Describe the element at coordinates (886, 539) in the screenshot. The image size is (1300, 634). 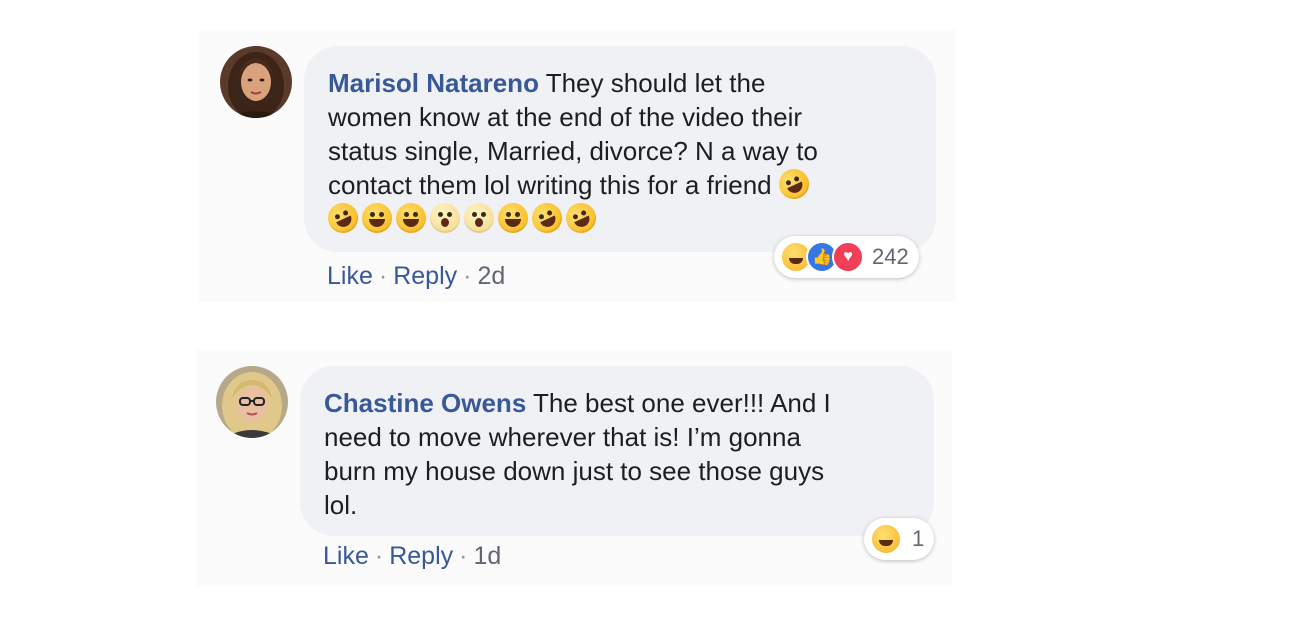
I see `haha-reaction-icon` at that location.